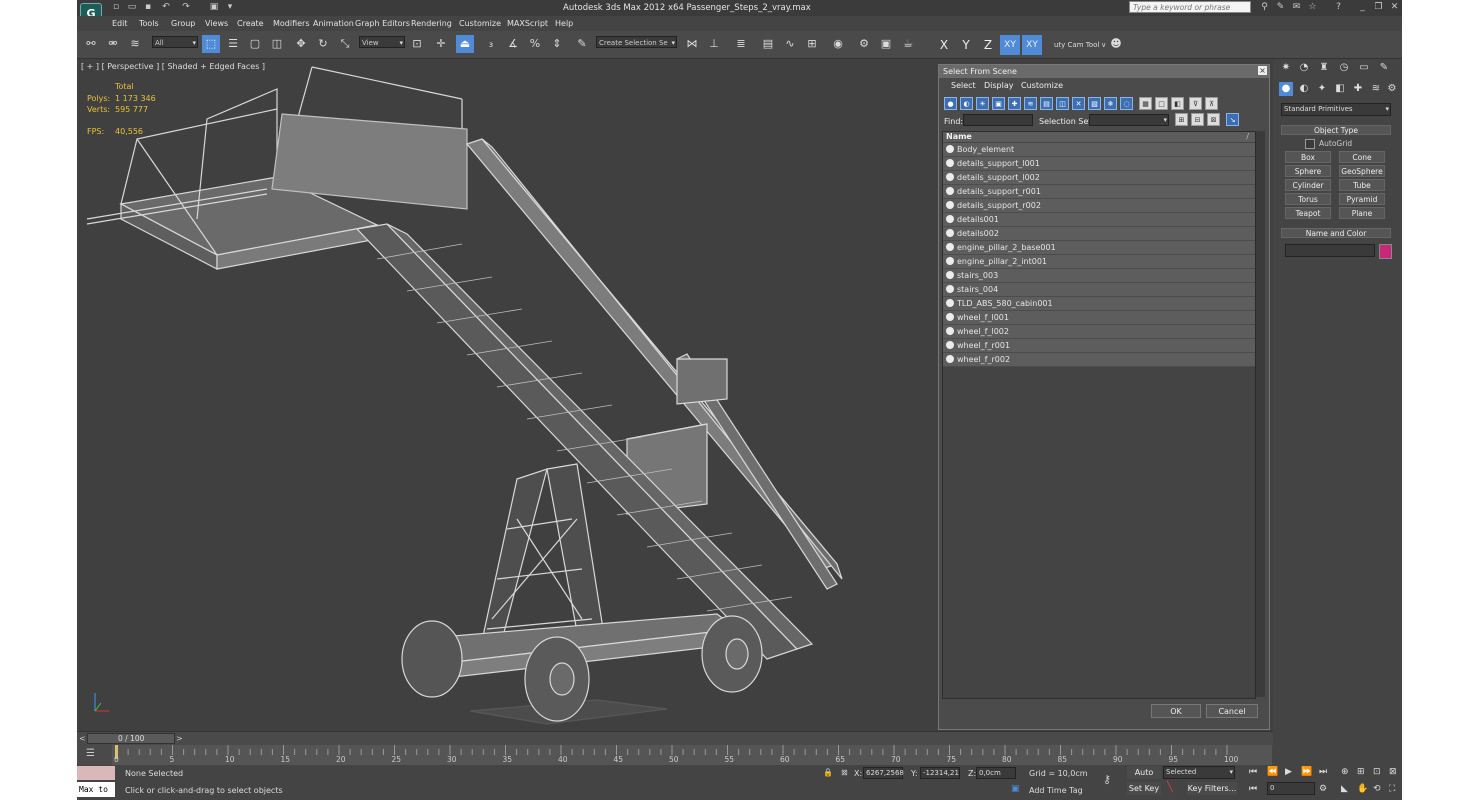 Image resolution: width=1480 pixels, height=800 pixels. I want to click on restore-icon: ❐, so click(1378, 7).